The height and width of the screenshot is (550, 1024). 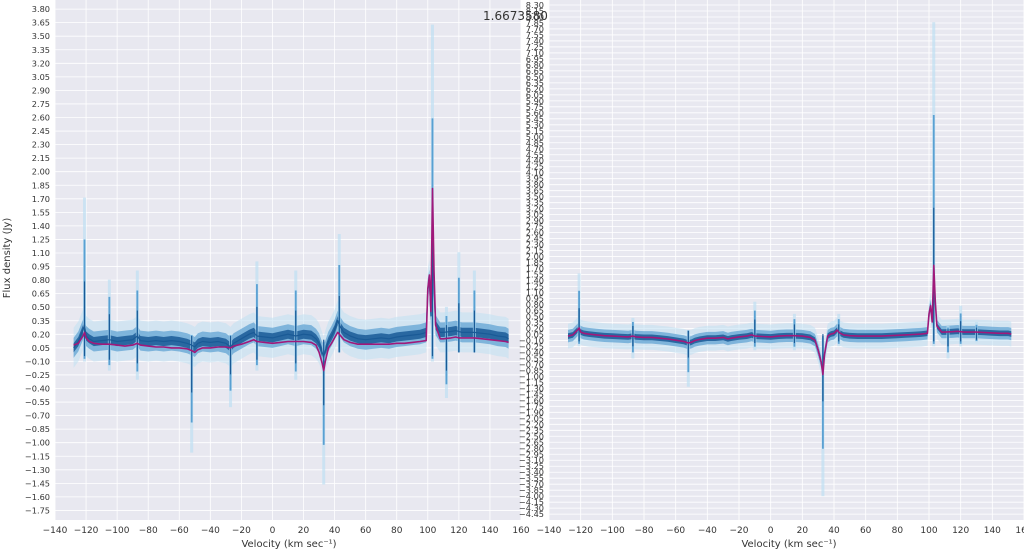 What do you see at coordinates (41, 131) in the screenshot?
I see `y-tick-label: 2.45` at bounding box center [41, 131].